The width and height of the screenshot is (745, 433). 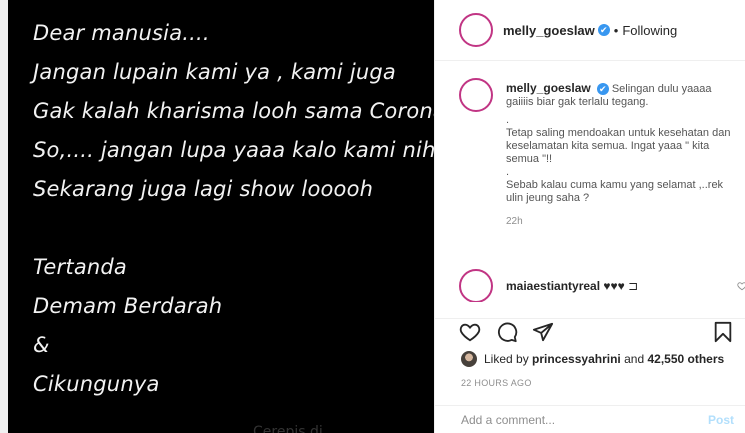 What do you see at coordinates (233, 150) in the screenshot?
I see `image-text-line: So,.... jangan lupa yaaa kalo kami nih` at bounding box center [233, 150].